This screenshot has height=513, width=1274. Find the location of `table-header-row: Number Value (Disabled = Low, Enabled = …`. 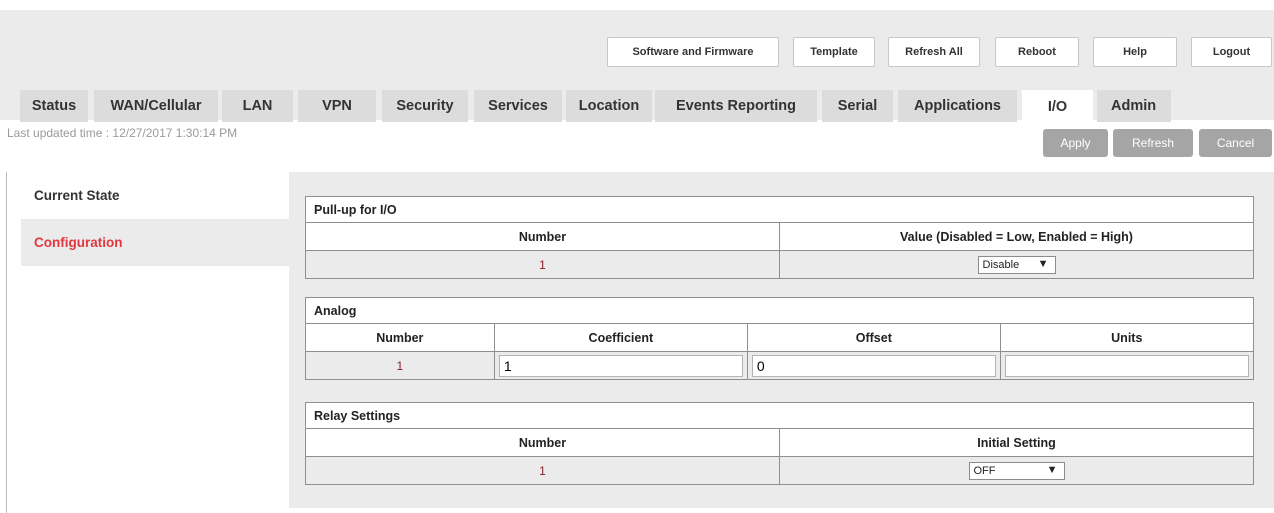

table-header-row: Number Value (Disabled = Low, Enabled = … is located at coordinates (779, 236).